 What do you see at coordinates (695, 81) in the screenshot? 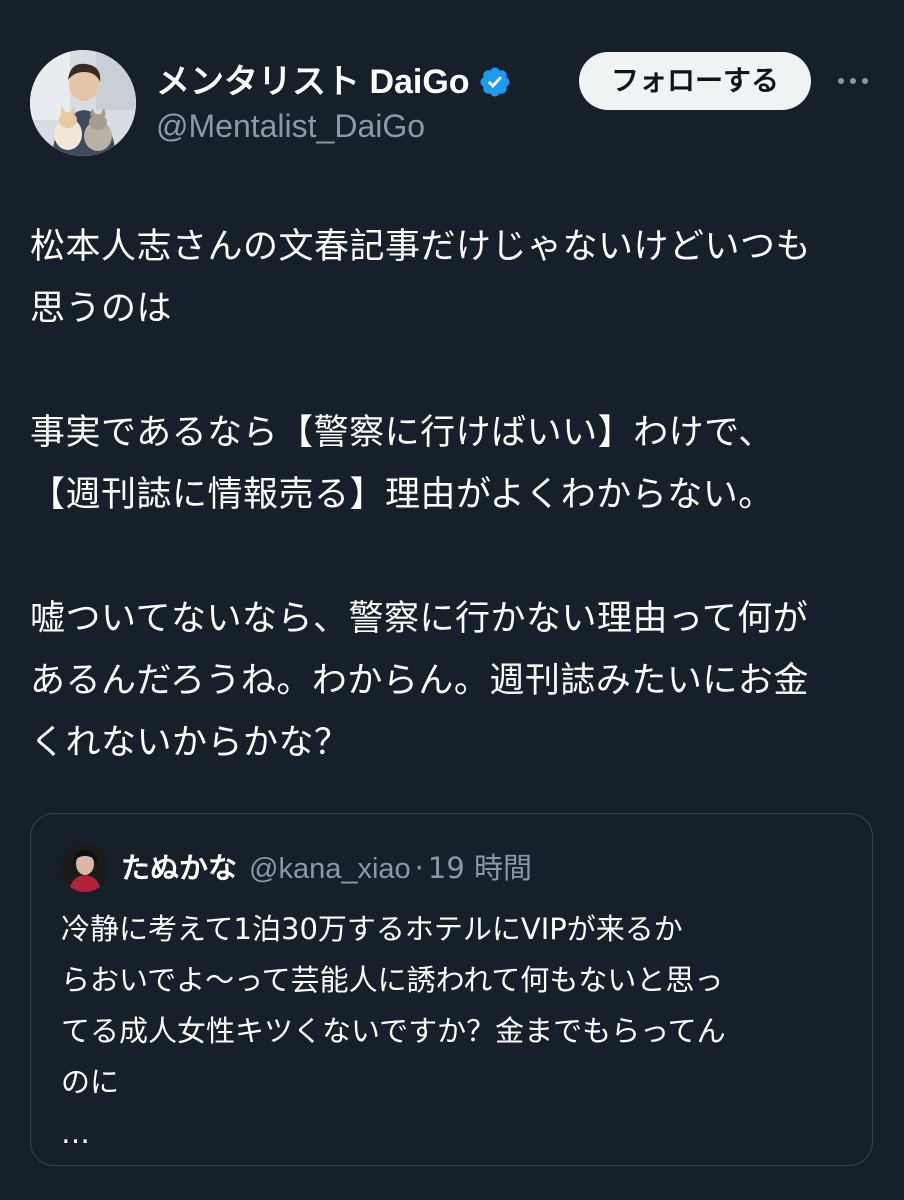
I see `follow-button: フォローする` at bounding box center [695, 81].